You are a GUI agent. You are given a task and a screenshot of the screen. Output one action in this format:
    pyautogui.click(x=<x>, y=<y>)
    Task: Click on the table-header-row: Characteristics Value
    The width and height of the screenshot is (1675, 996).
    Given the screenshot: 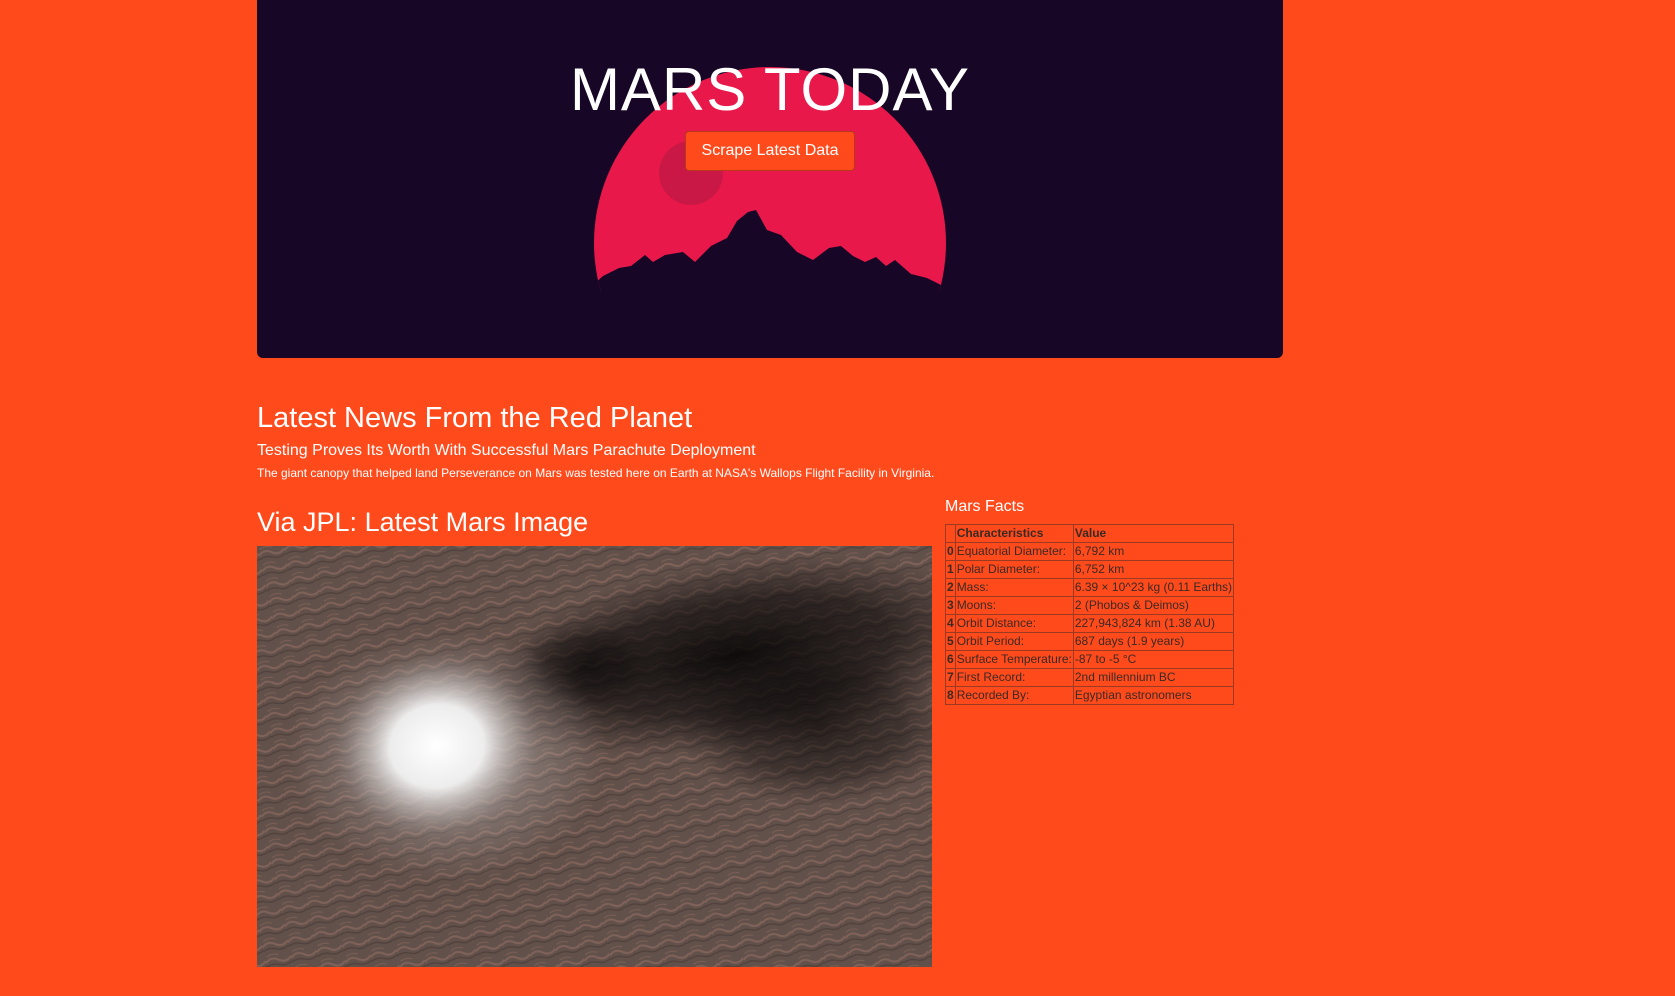 What is the action you would take?
    pyautogui.click(x=1090, y=533)
    